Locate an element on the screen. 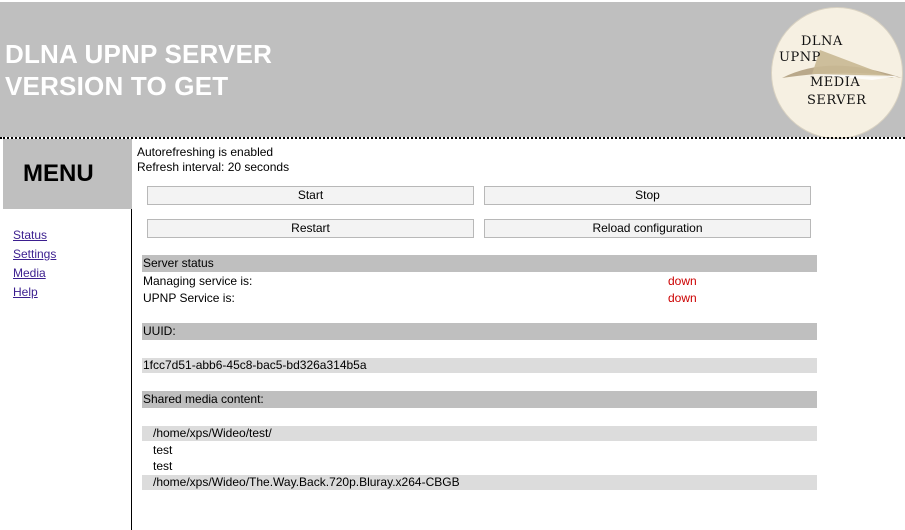  restart-button: Restart is located at coordinates (310, 228).